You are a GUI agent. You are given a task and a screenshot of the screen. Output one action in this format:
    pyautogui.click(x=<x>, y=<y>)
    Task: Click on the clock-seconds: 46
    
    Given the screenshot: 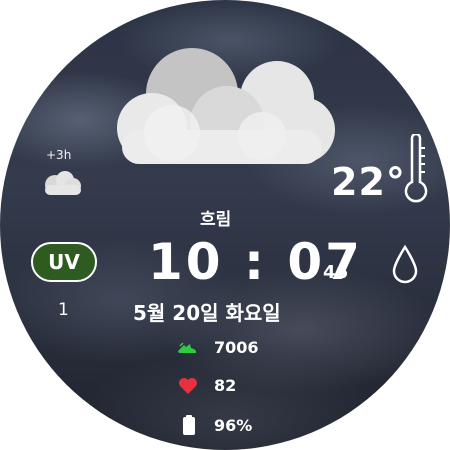 What is the action you would take?
    pyautogui.click(x=336, y=272)
    